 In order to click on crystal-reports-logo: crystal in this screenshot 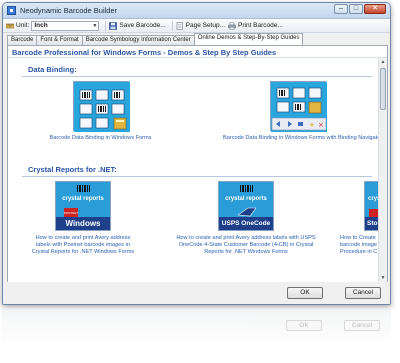, I will do `click(373, 199)`.